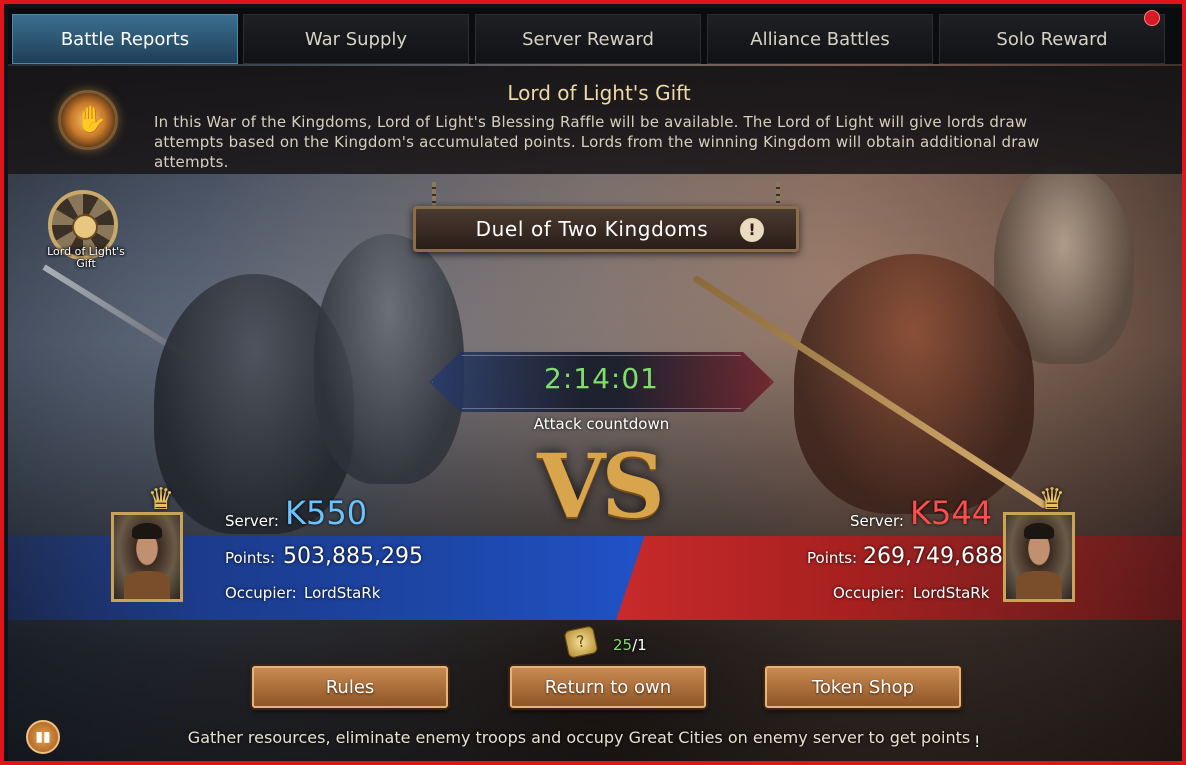  I want to click on right-server-id: K544, so click(951, 513).